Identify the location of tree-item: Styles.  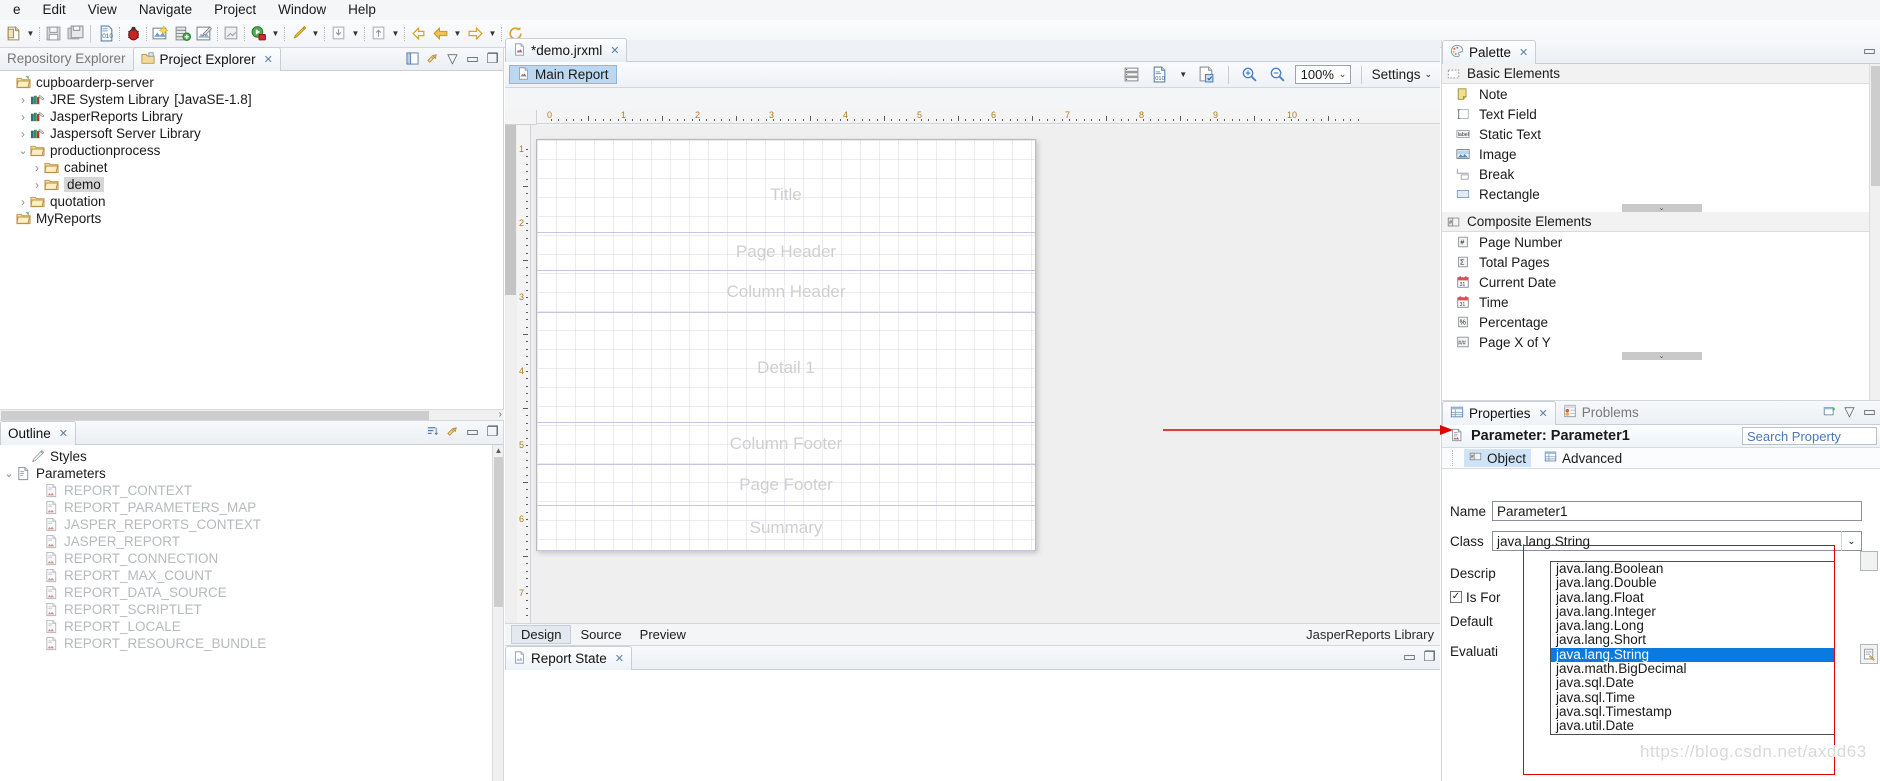
(251, 456).